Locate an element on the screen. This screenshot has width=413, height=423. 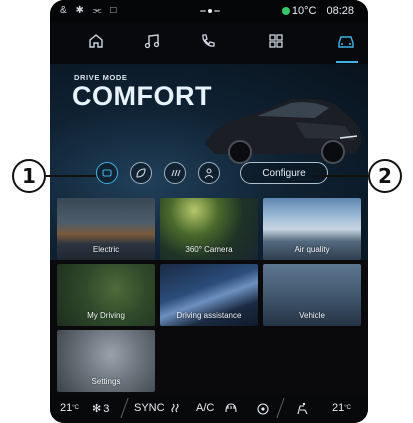
status-right: 10°C 08:28 is located at coordinates (317, 11).